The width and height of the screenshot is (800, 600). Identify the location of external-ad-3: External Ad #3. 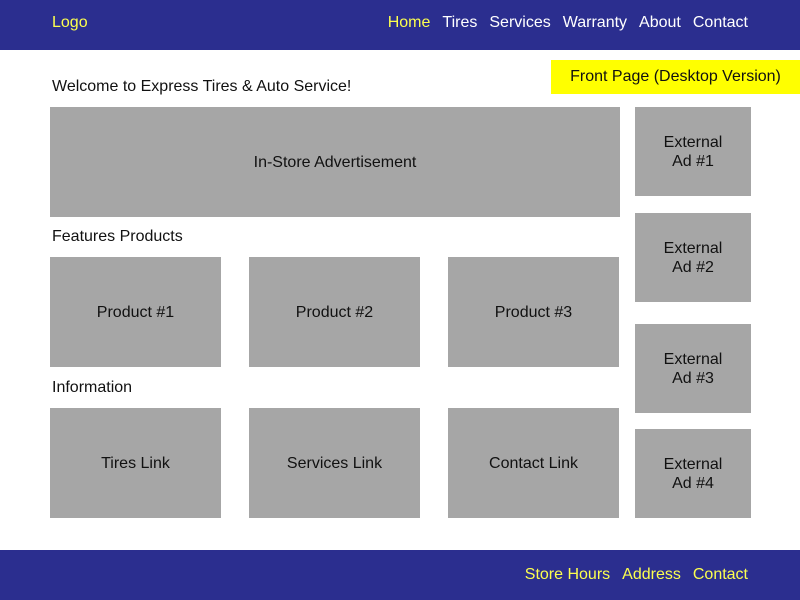
(693, 368).